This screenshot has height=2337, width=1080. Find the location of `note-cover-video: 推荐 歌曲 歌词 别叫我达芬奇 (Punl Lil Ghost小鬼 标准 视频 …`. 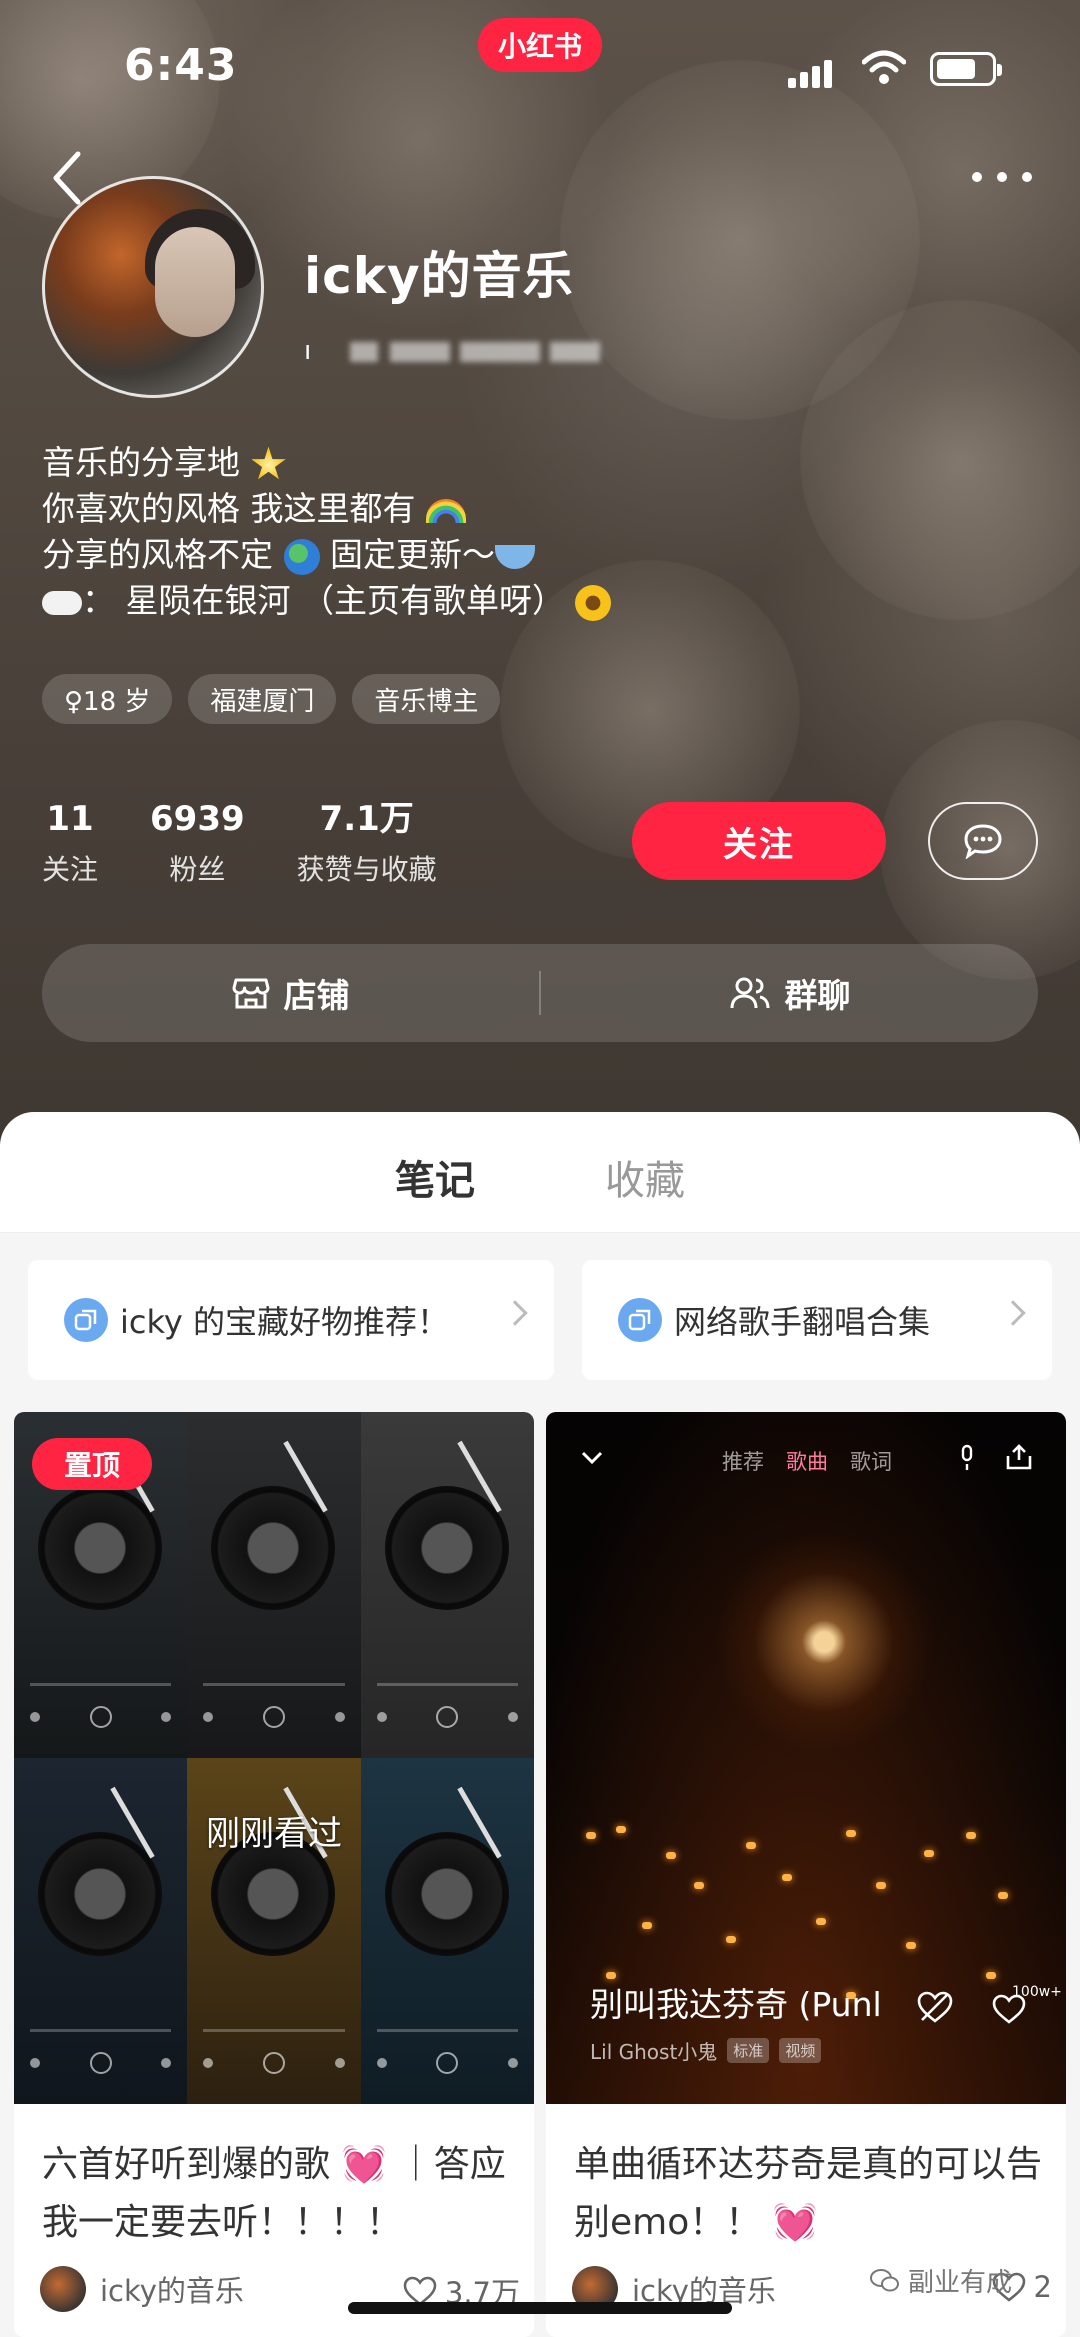

note-cover-video: 推荐 歌曲 歌词 别叫我达芬奇 (Punl Lil Ghost小鬼 标准 视频 … is located at coordinates (806, 1758).